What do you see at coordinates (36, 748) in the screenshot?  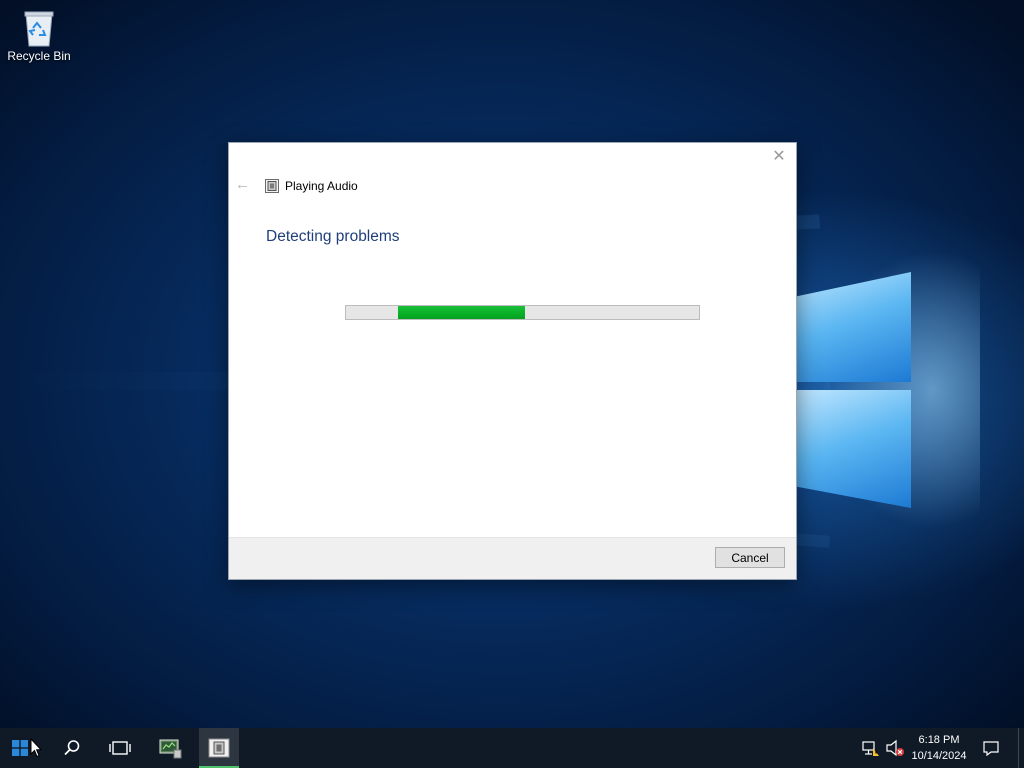 I see `mouse-cursor-icon` at bounding box center [36, 748].